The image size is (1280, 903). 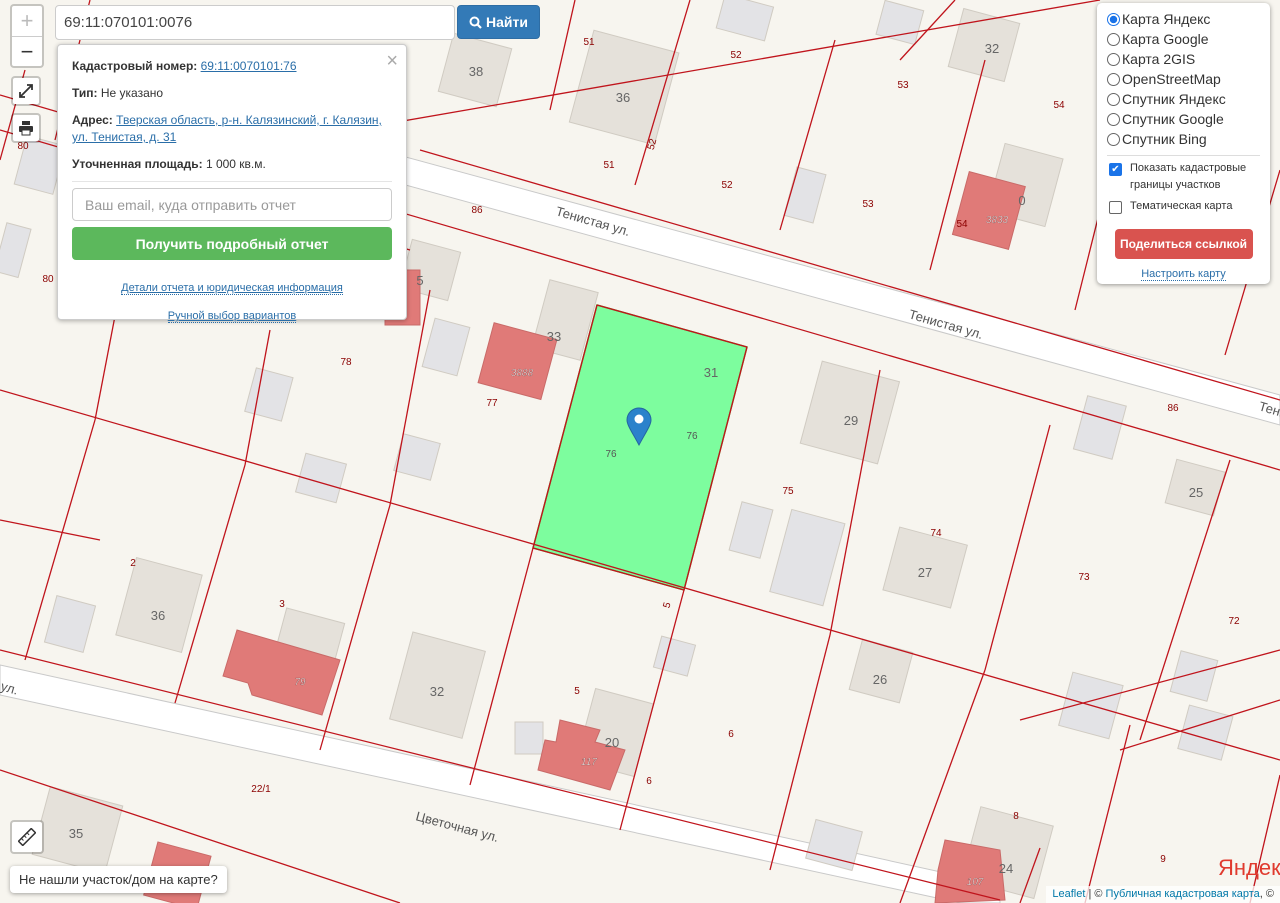 What do you see at coordinates (76, 833) in the screenshot?
I see `svg-text: 35` at bounding box center [76, 833].